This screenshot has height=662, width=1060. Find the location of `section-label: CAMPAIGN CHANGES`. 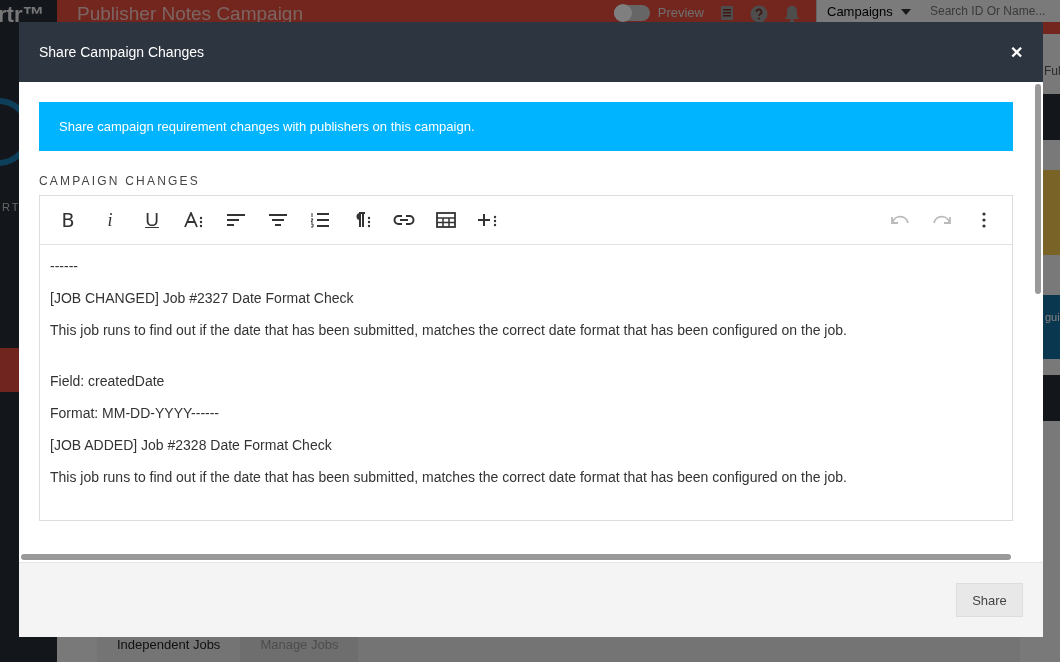

section-label: CAMPAIGN CHANGES is located at coordinates (120, 181).